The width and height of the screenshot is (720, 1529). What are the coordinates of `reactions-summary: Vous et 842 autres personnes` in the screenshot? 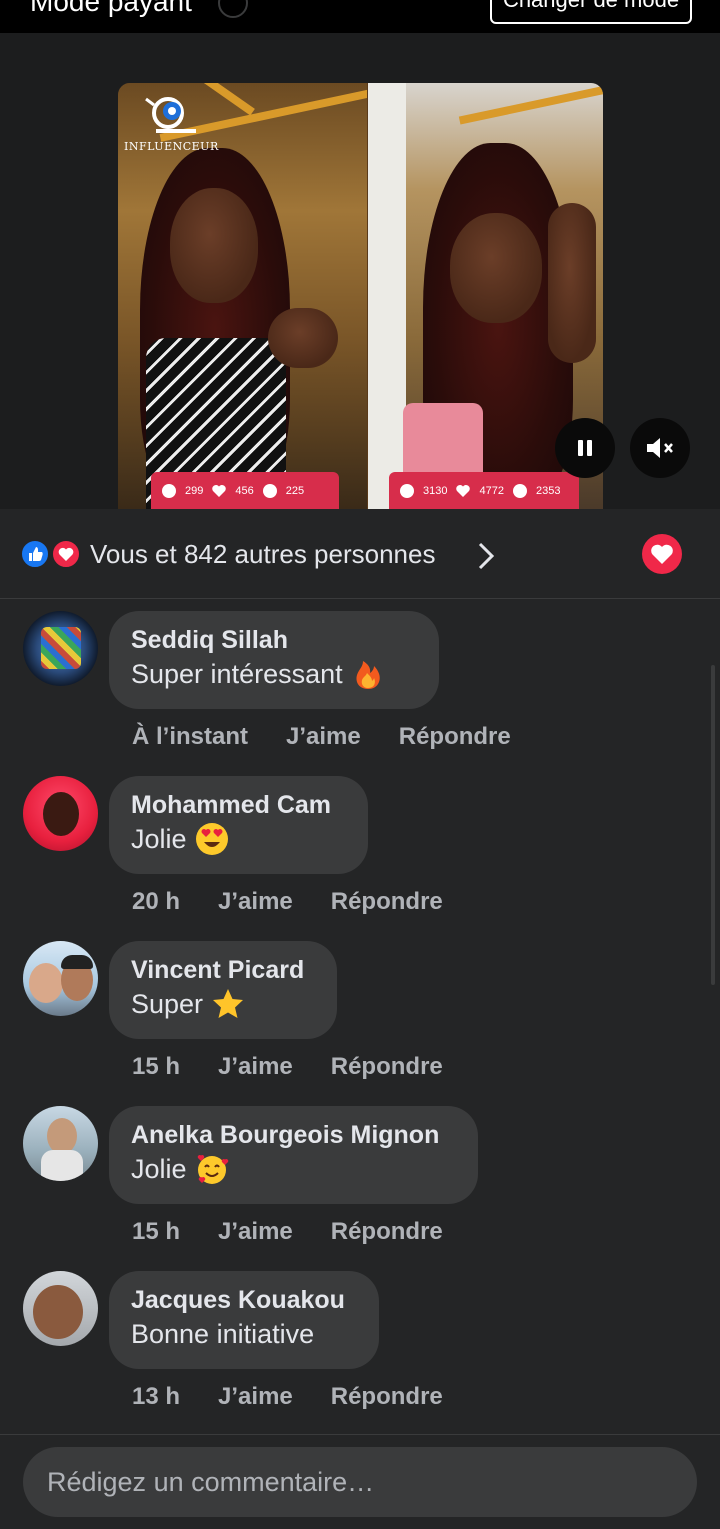 It's located at (360, 554).